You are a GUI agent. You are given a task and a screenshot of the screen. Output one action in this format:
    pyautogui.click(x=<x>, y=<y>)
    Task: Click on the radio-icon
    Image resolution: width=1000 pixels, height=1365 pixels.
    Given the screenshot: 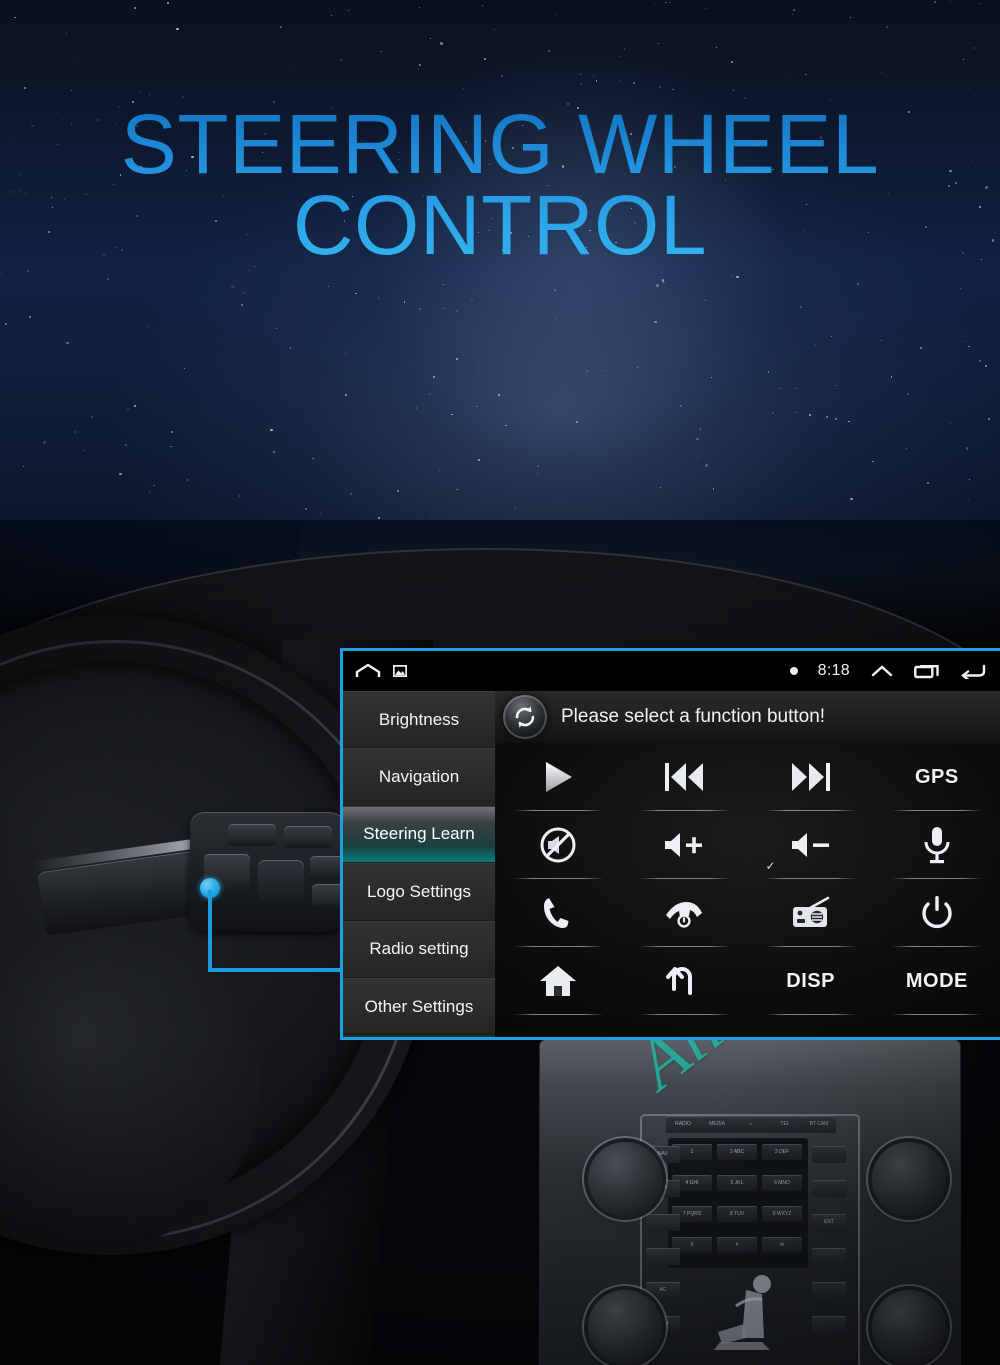 What is the action you would take?
    pyautogui.click(x=811, y=913)
    